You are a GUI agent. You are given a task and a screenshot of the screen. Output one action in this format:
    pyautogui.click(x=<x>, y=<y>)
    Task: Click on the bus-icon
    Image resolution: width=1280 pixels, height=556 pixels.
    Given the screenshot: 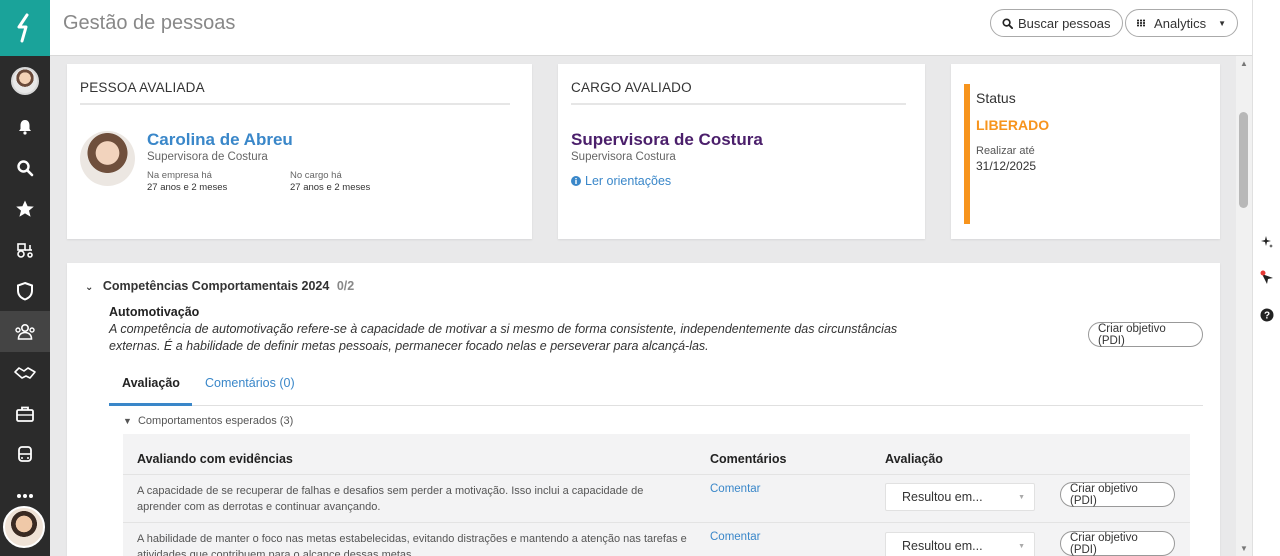 What is the action you would take?
    pyautogui.click(x=25, y=453)
    